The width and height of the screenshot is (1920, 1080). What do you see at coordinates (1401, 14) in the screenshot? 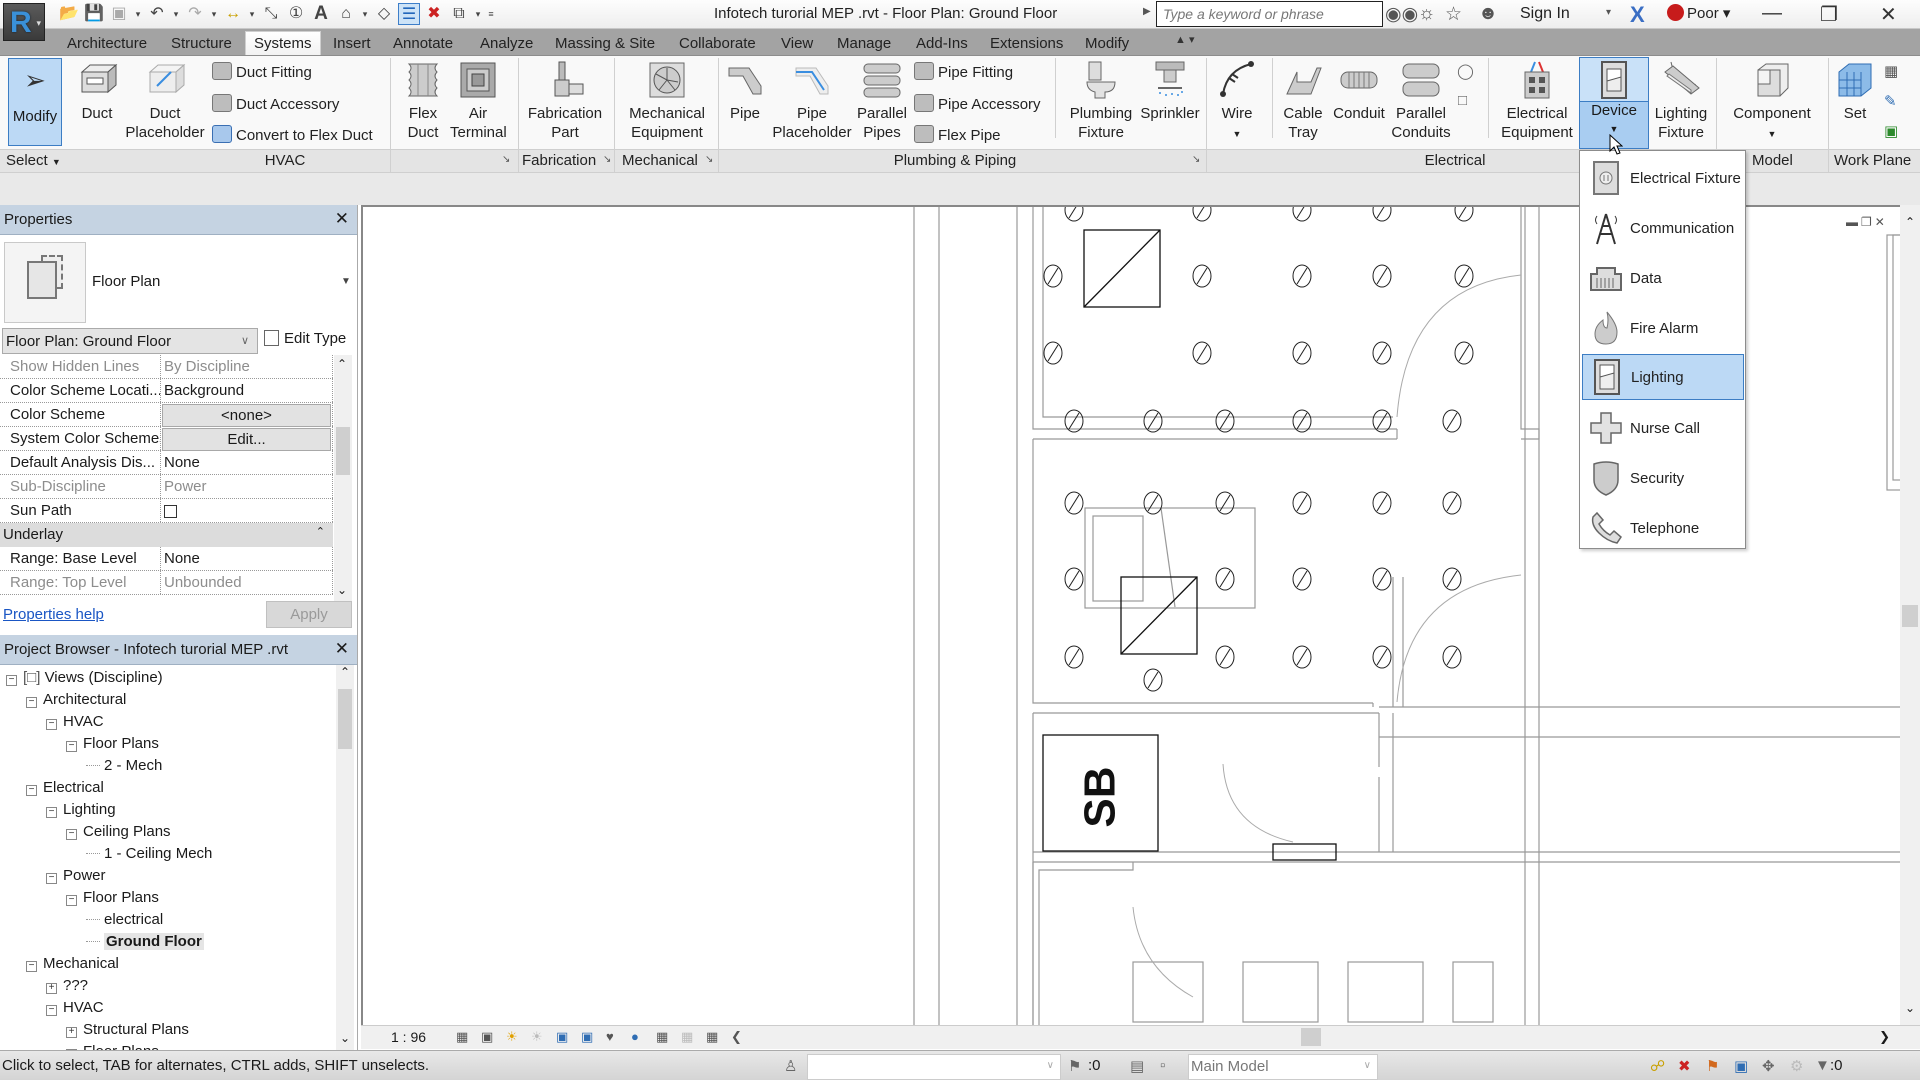
I see `binoculars-icon: ◉◉` at bounding box center [1401, 14].